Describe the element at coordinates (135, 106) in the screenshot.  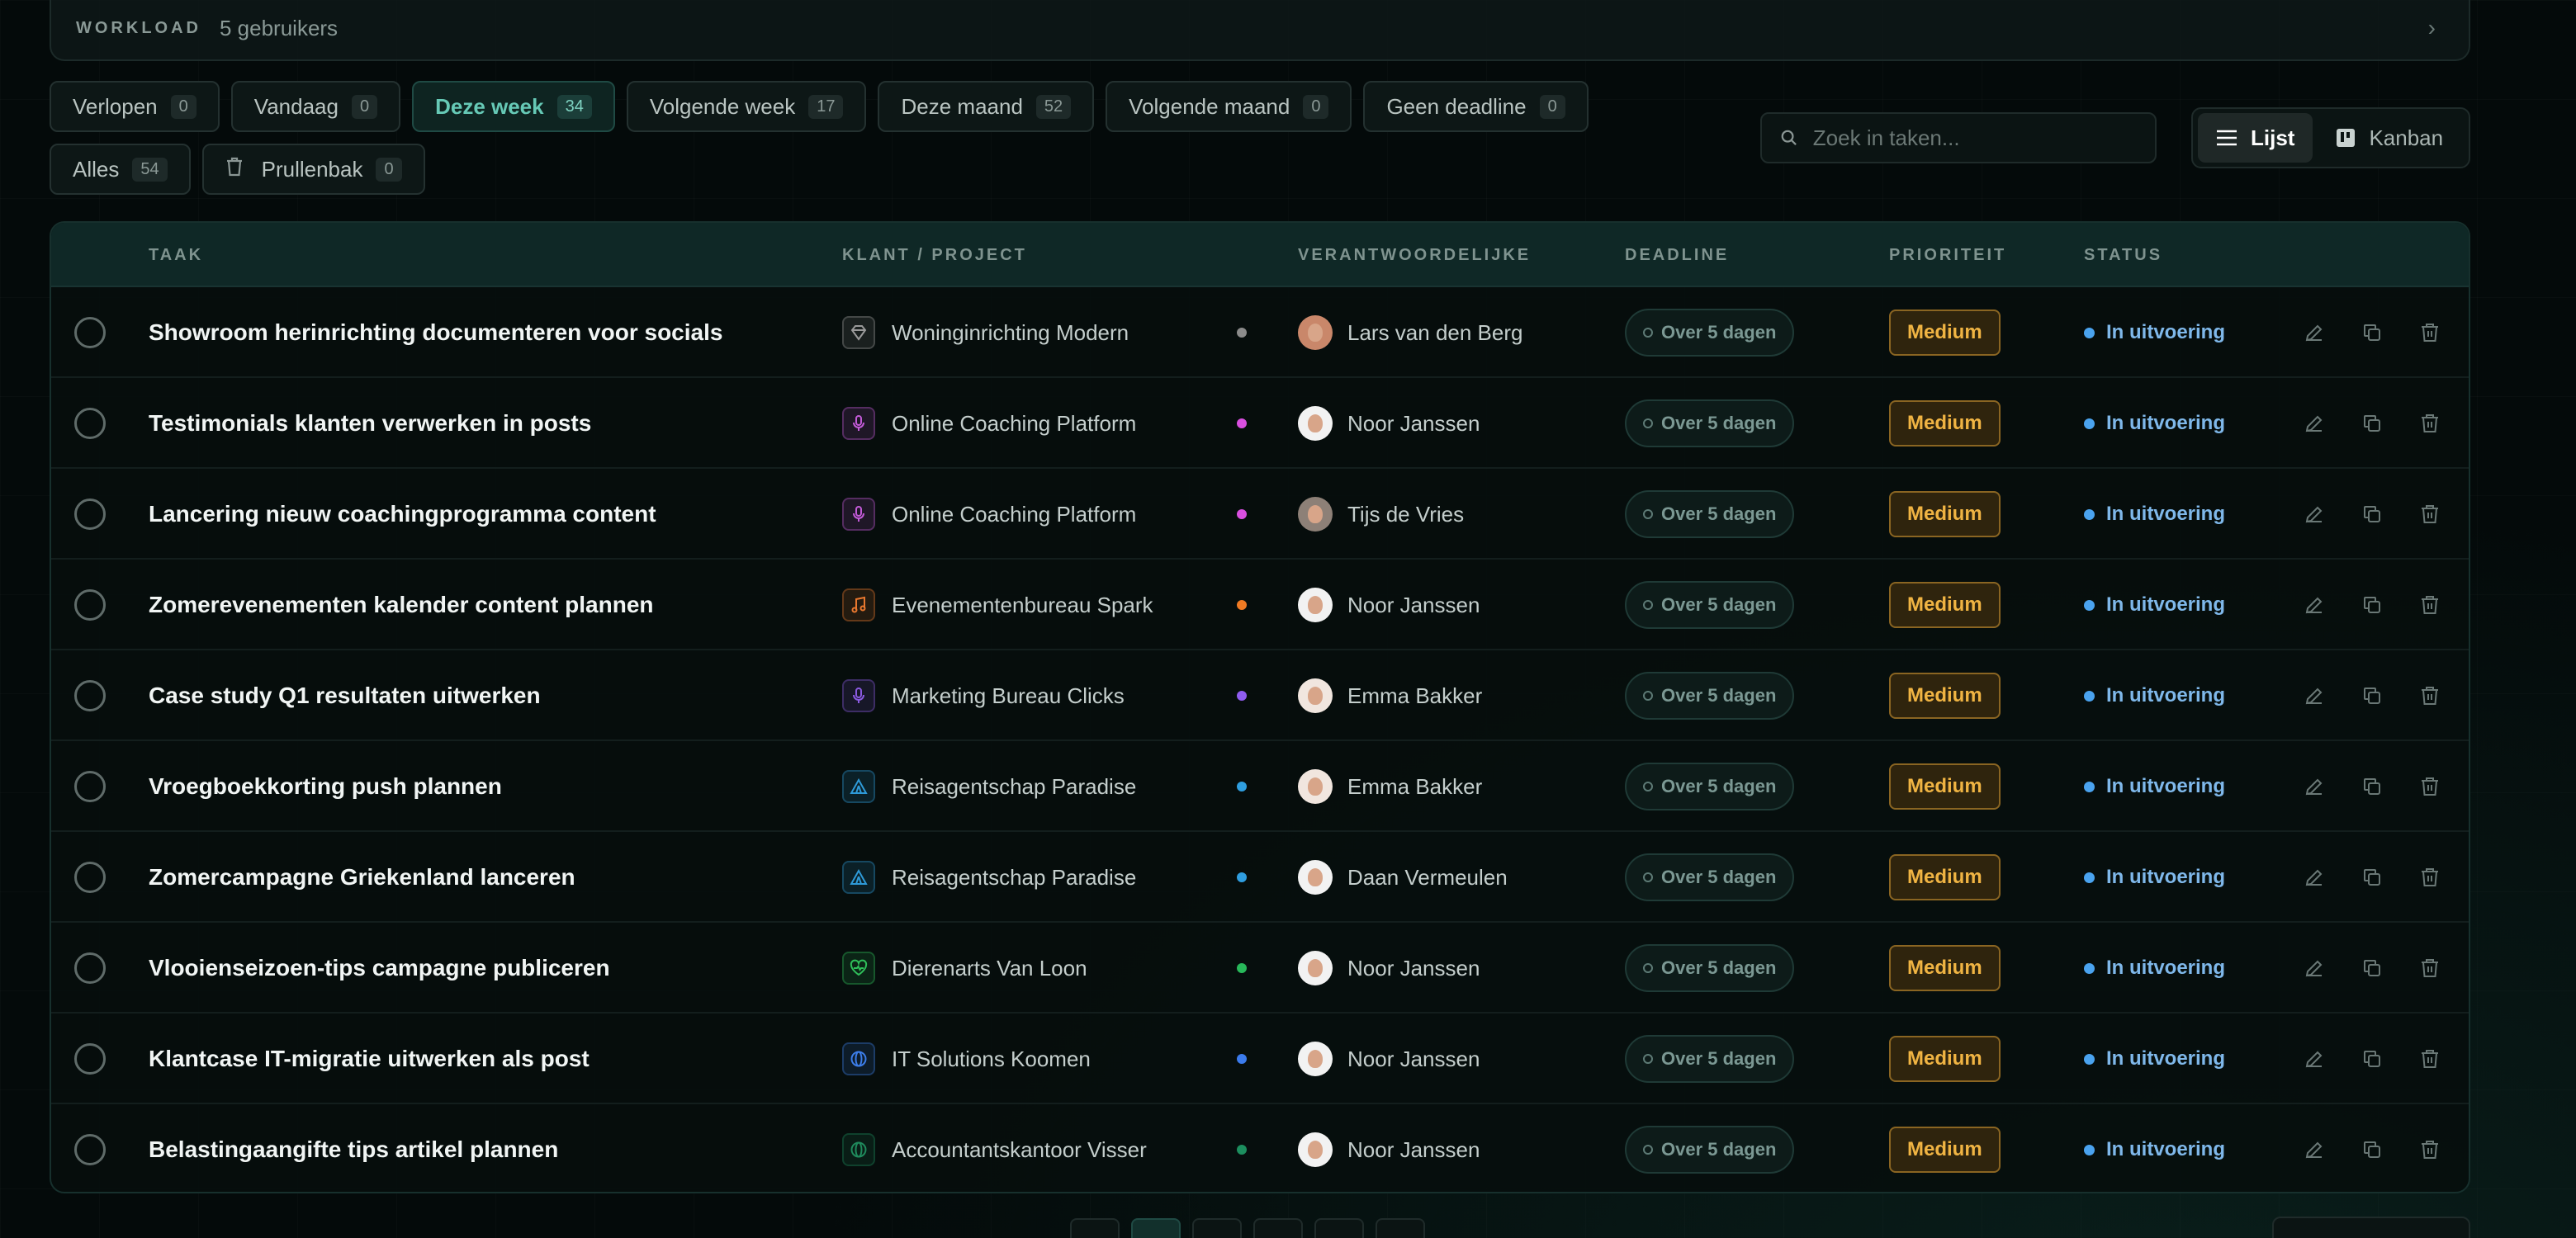
I see `filter-chip: Verlopen 0` at that location.